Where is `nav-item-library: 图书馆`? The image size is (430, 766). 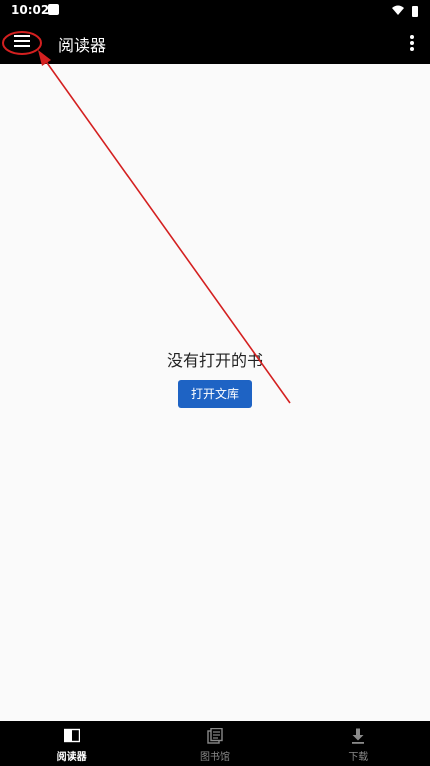
nav-item-library: 图书馆 is located at coordinates (214, 743).